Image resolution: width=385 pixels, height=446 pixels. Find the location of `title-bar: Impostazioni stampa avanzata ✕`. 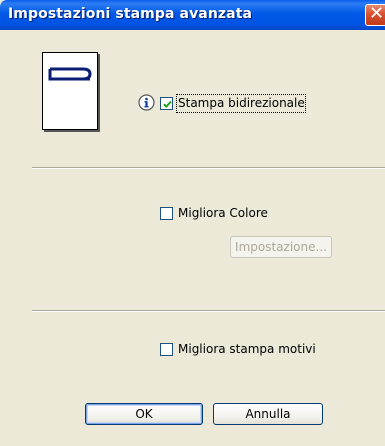

title-bar: Impostazioni stampa avanzata ✕ is located at coordinates (192, 15).